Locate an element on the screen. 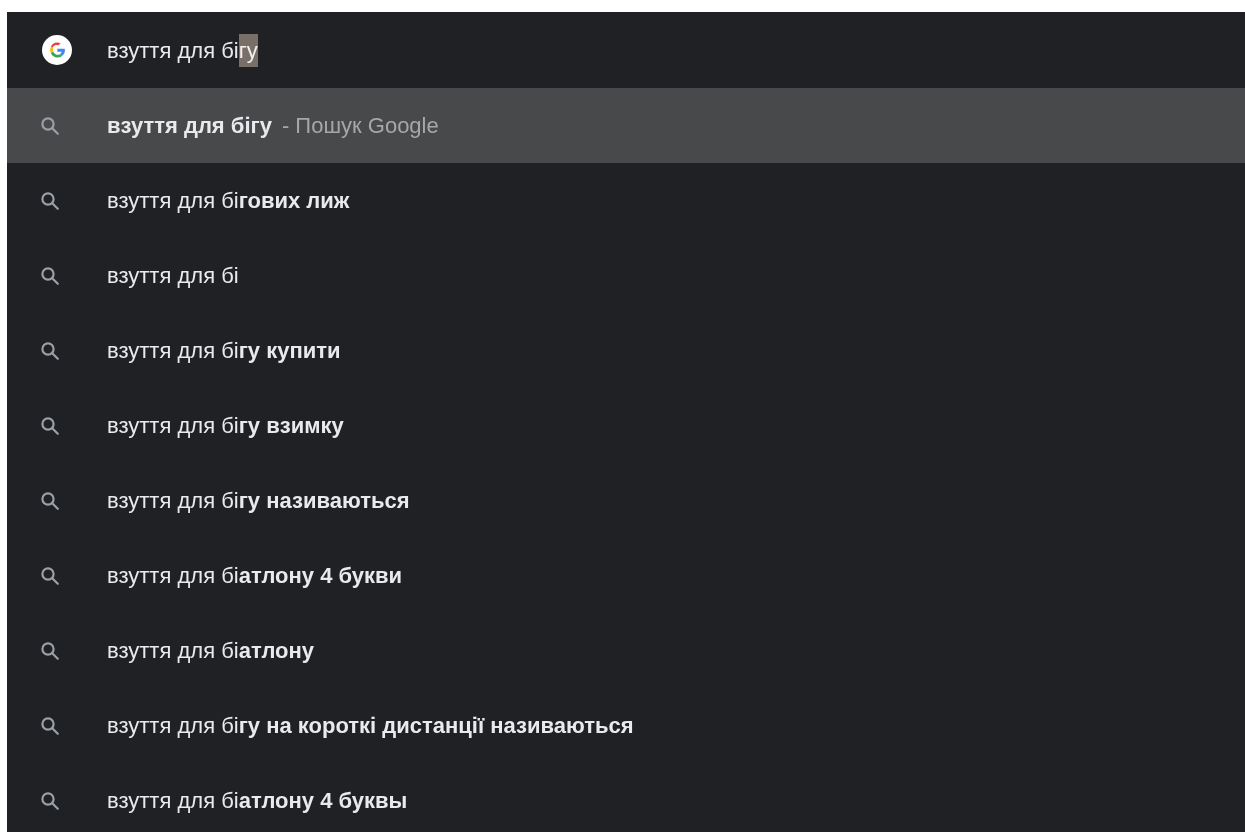 The image size is (1245, 832). suggestion-text: взуття для біатлону is located at coordinates (211, 651).